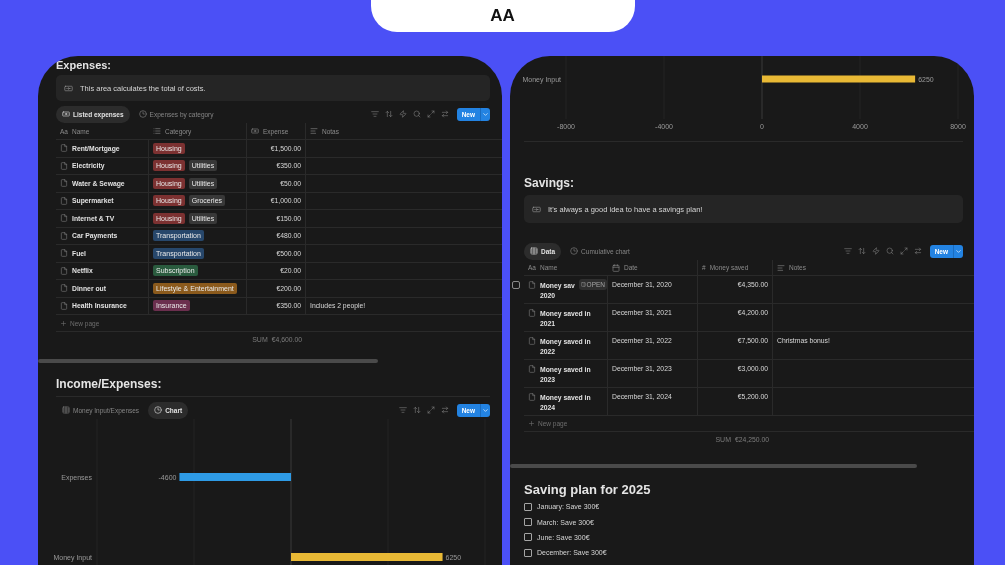 The height and width of the screenshot is (565, 1005). What do you see at coordinates (84, 65) in the screenshot?
I see `section-heading: Expenses:` at bounding box center [84, 65].